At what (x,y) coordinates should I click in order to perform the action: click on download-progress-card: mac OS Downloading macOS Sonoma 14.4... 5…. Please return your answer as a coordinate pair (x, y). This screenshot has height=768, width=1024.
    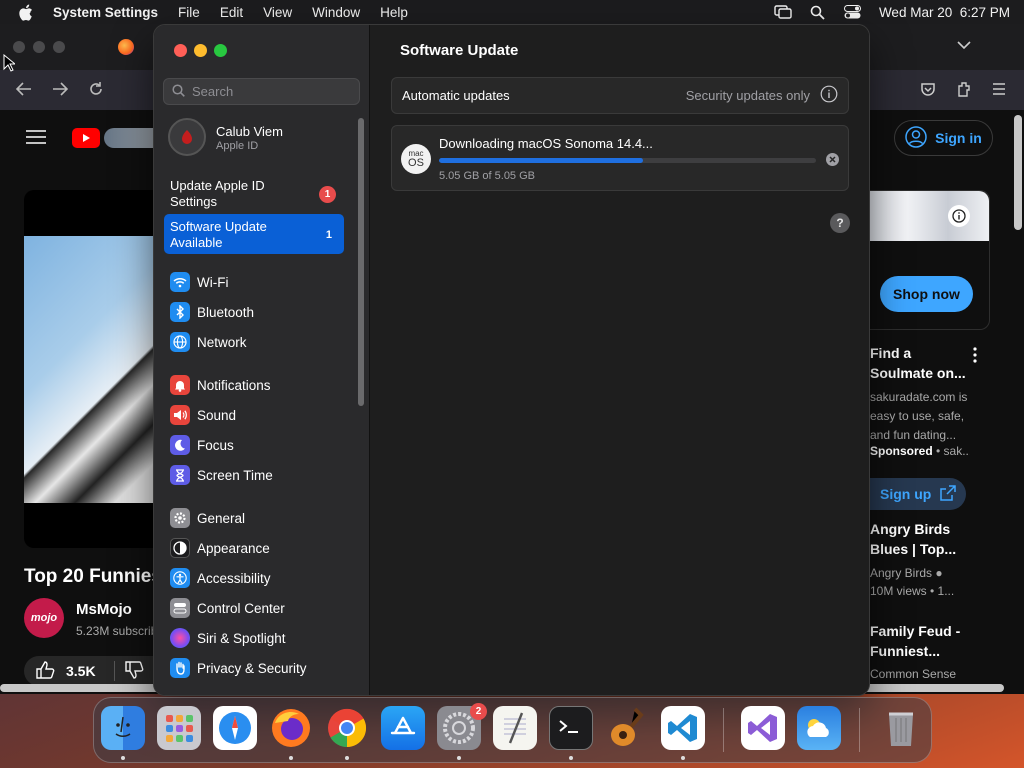
    Looking at the image, I should click on (620, 158).